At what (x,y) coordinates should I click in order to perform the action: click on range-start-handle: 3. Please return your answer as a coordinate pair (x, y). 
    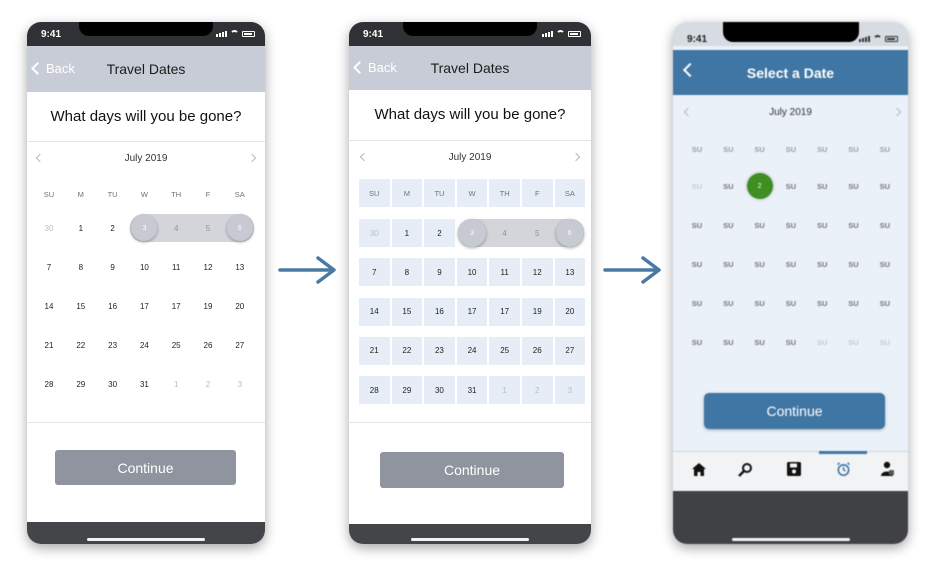
    Looking at the image, I should click on (472, 233).